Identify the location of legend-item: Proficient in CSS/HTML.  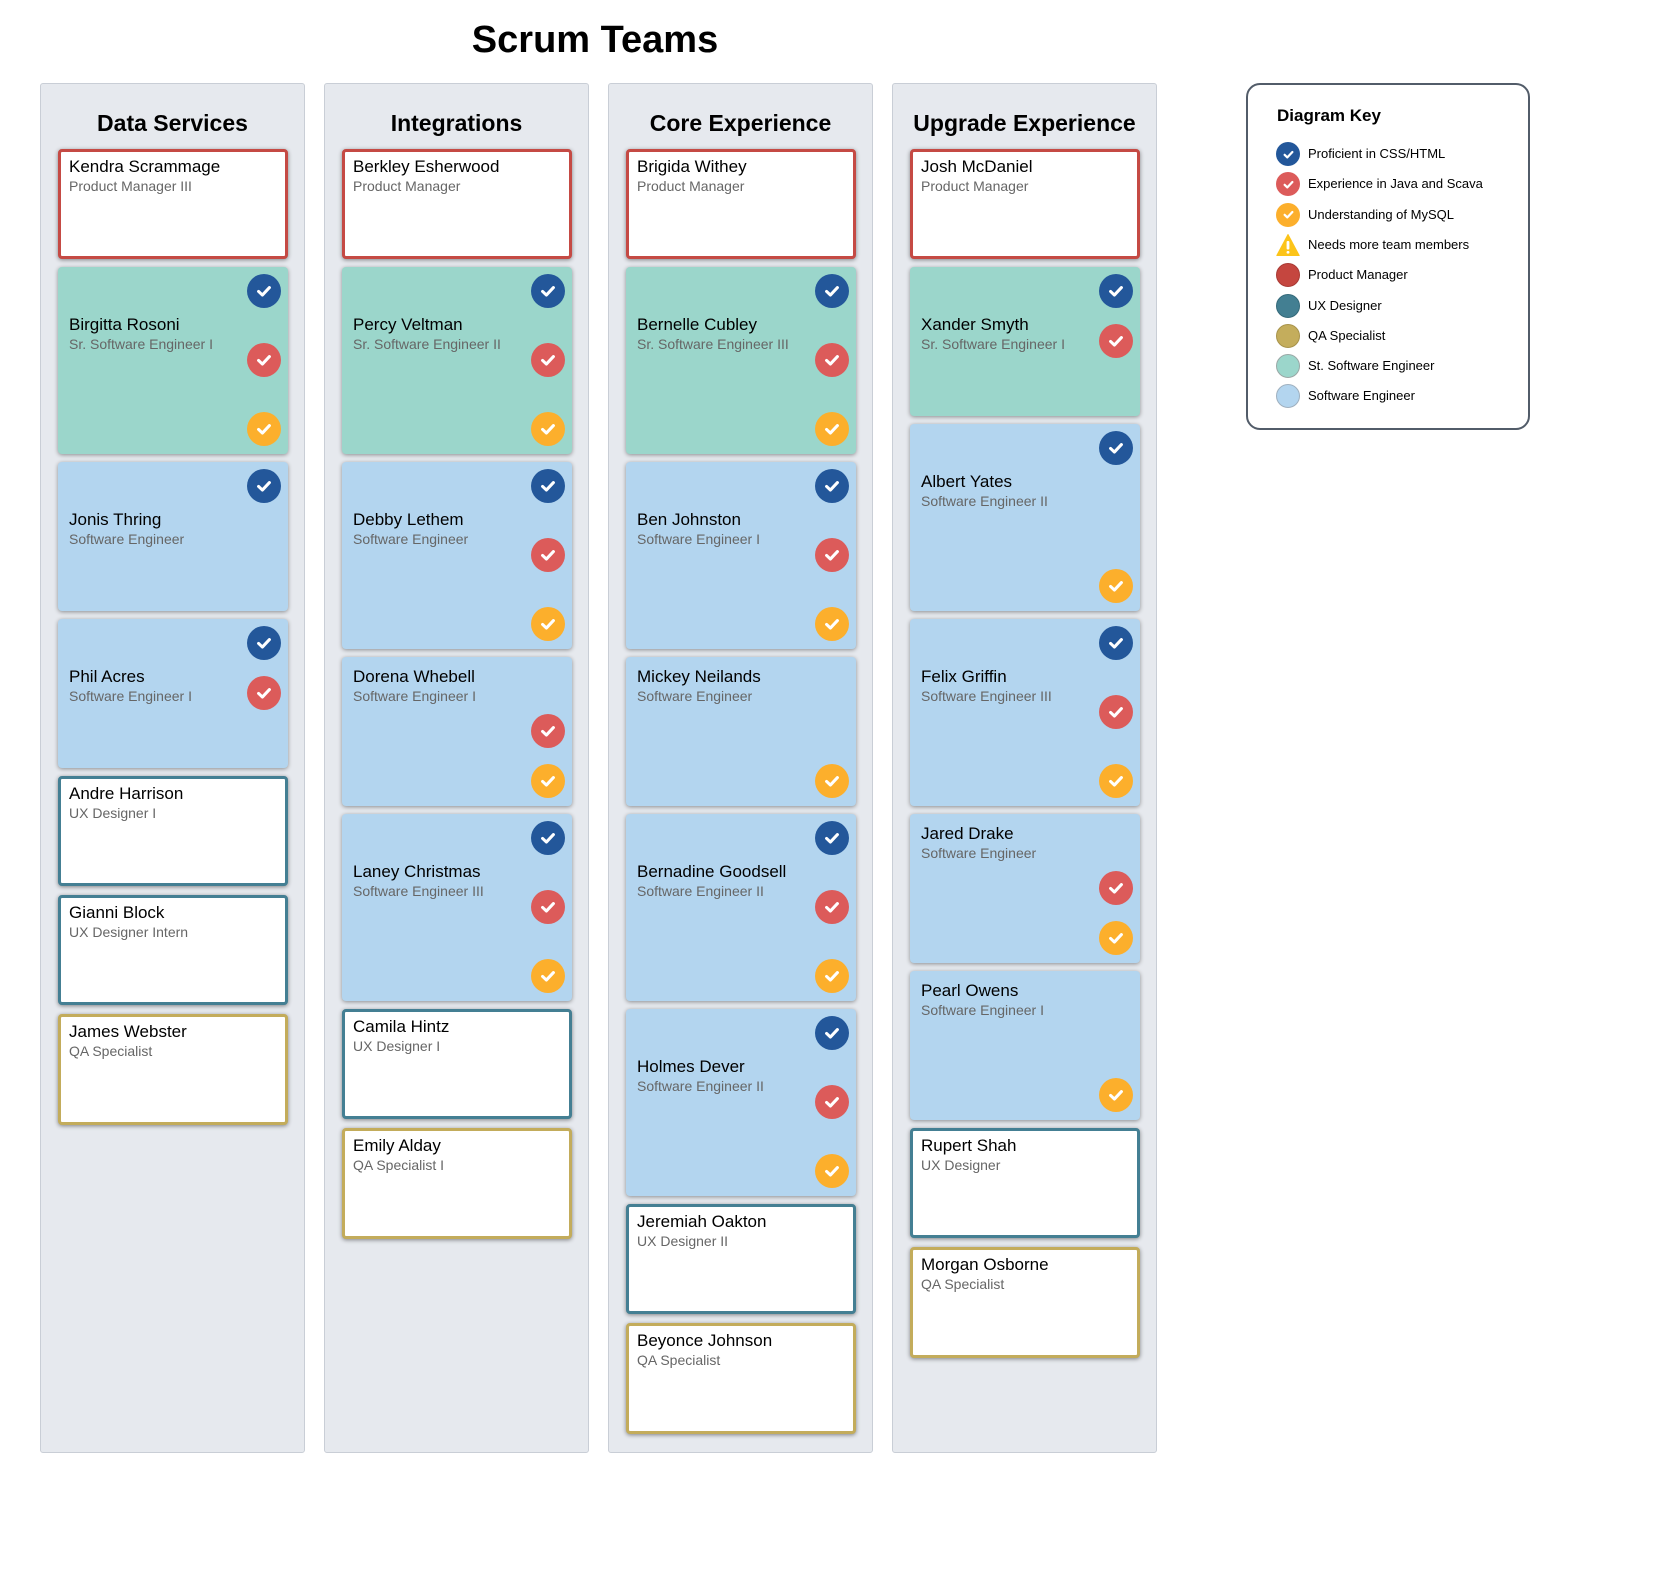
(1360, 154).